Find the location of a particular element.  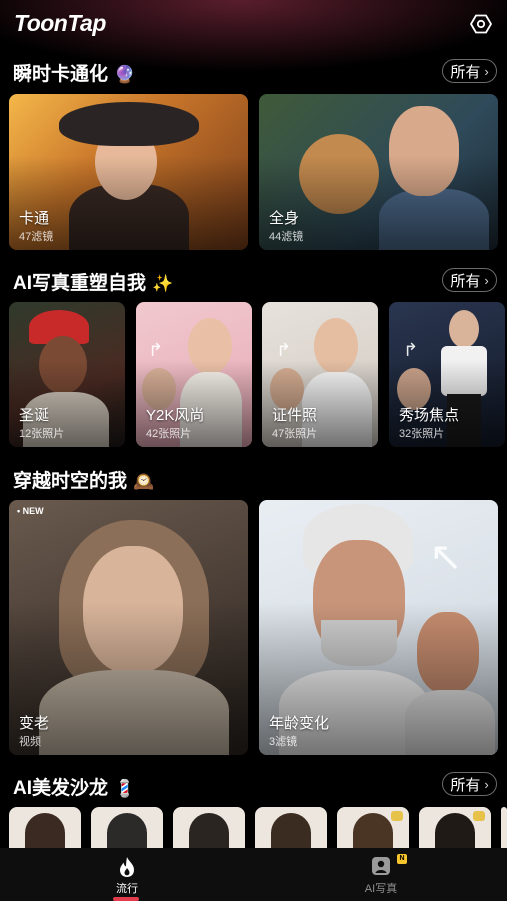

card-label: 圣诞 is located at coordinates (34, 415).